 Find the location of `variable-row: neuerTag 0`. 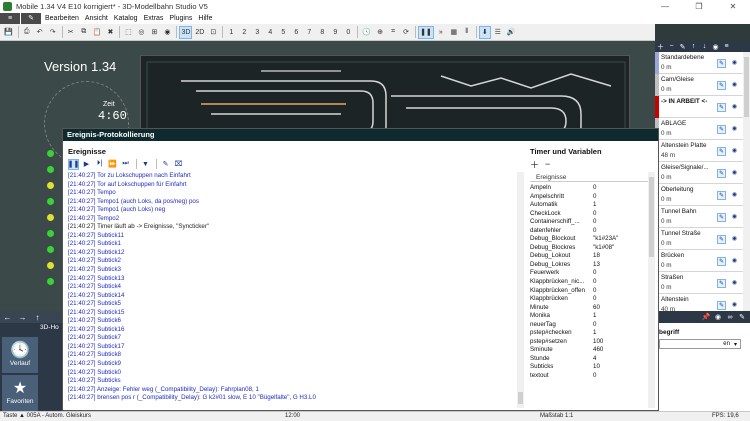

variable-row: neuerTag 0 is located at coordinates (589, 325).